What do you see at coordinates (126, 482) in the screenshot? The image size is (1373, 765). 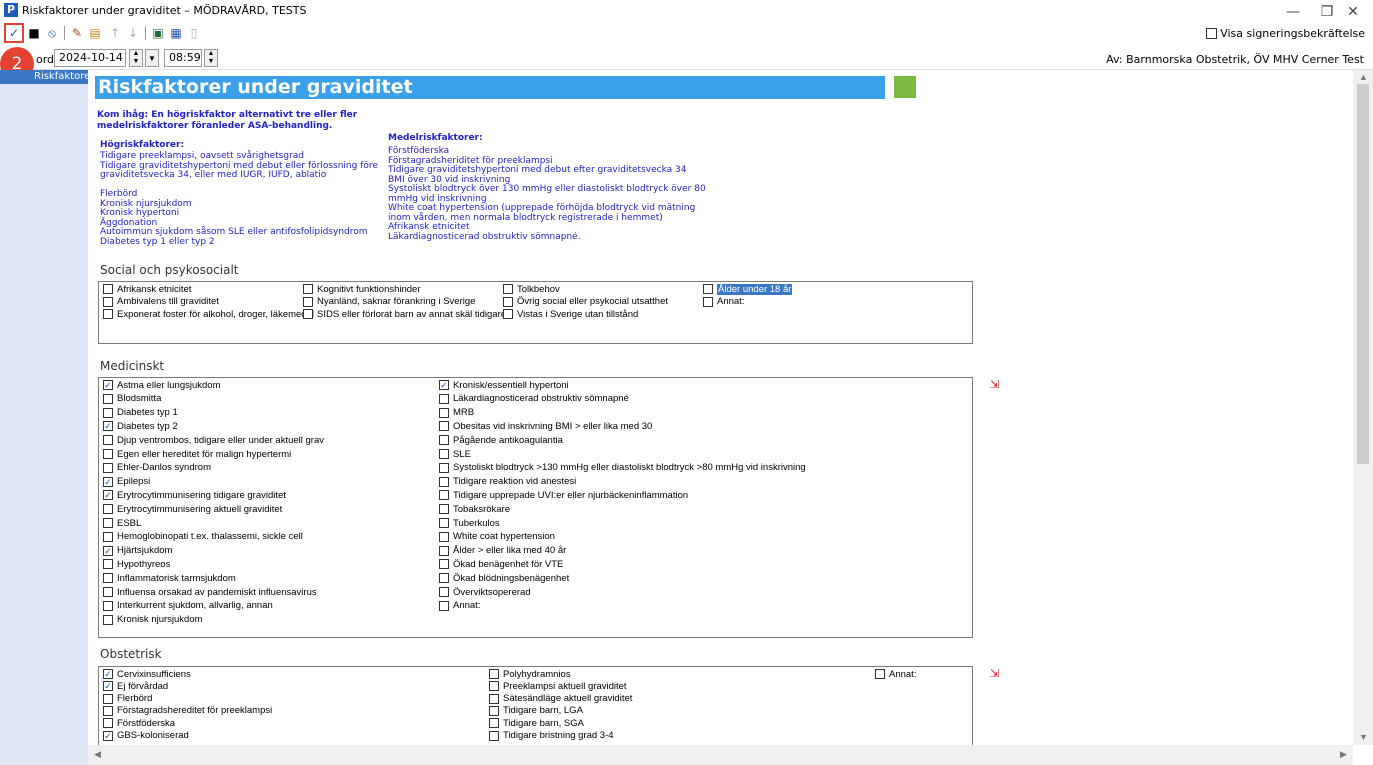 I see `medical-checkbox-item: ✓ Epilepsi` at bounding box center [126, 482].